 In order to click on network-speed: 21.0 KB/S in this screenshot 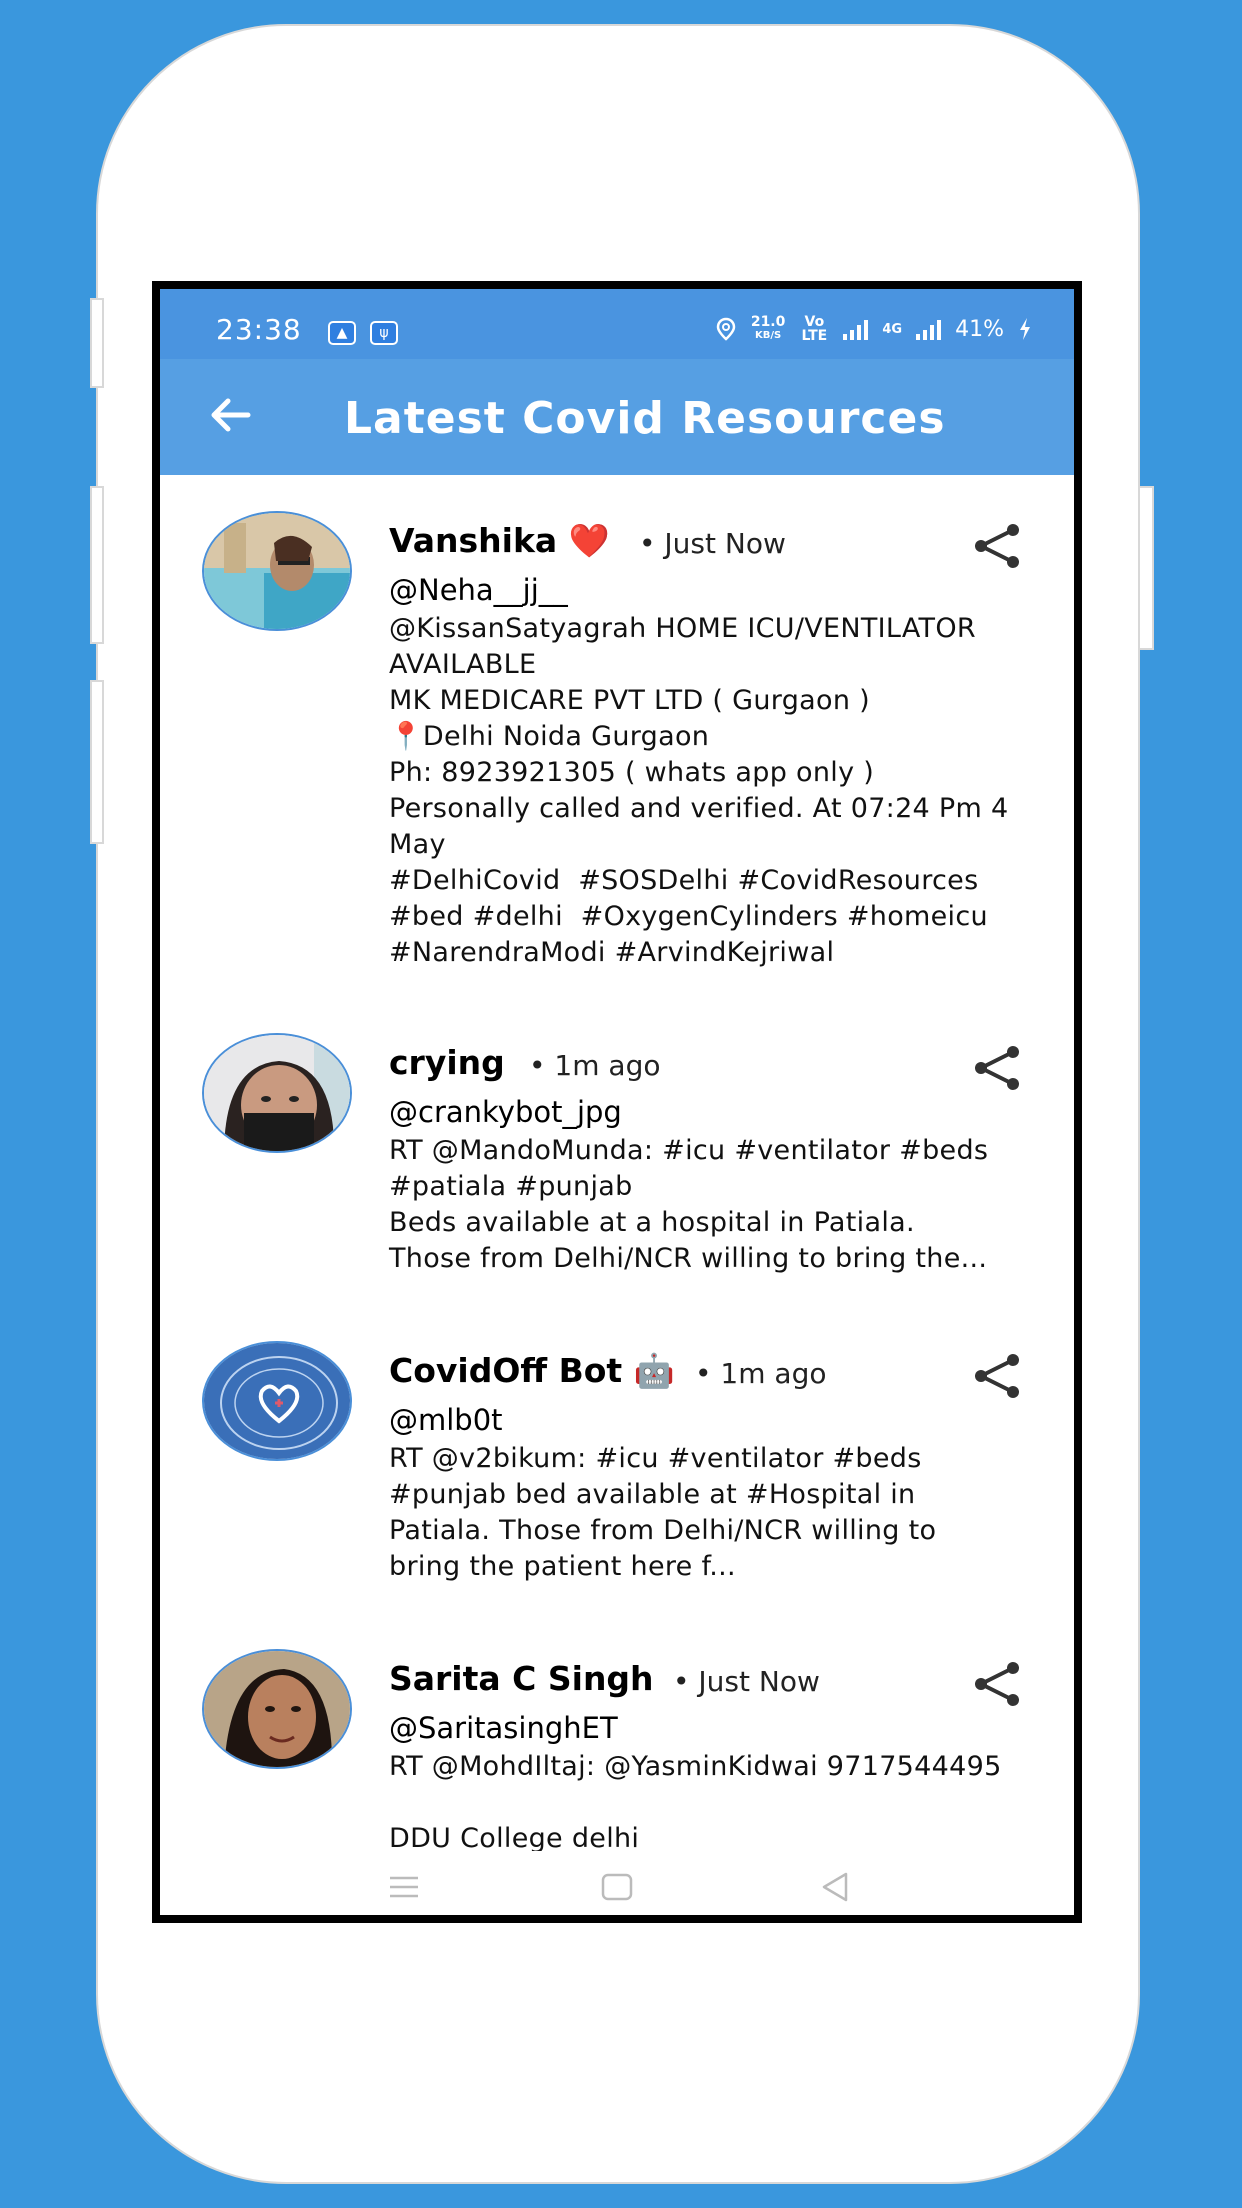, I will do `click(768, 329)`.